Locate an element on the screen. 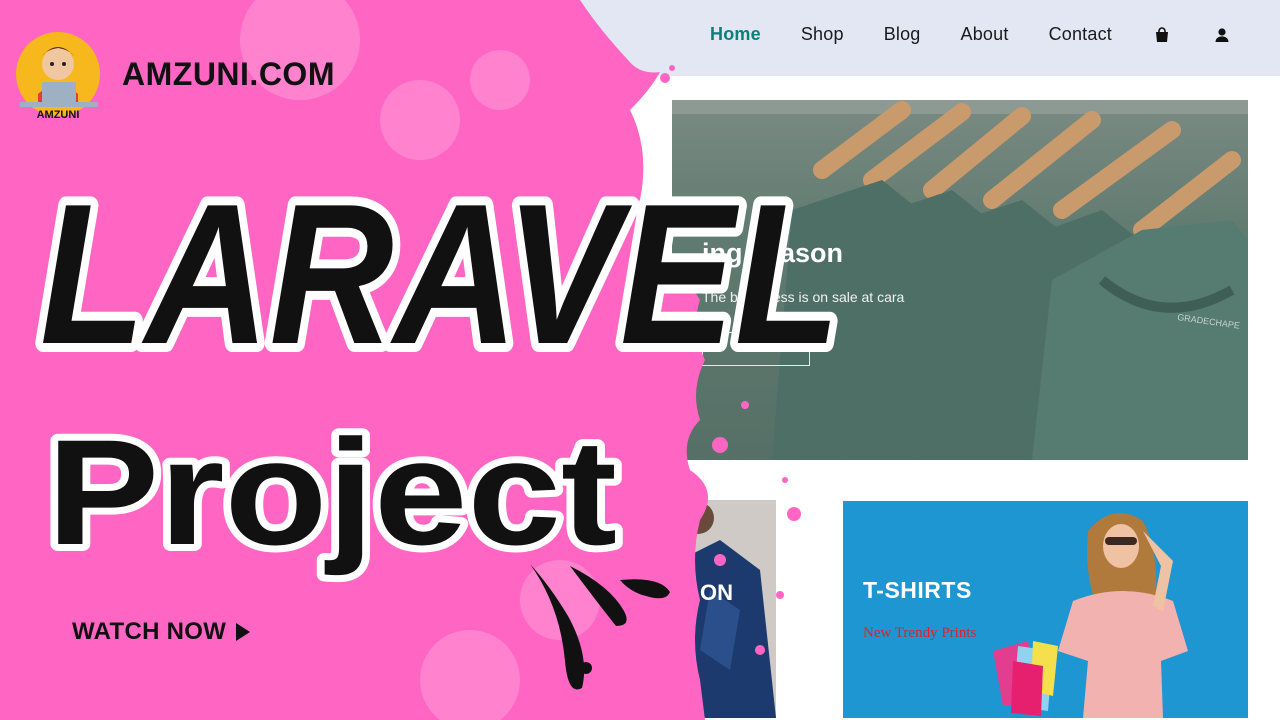 The height and width of the screenshot is (720, 1280). tshirts-card: T-SHIRTS New Trendy Prints is located at coordinates (1045, 609).